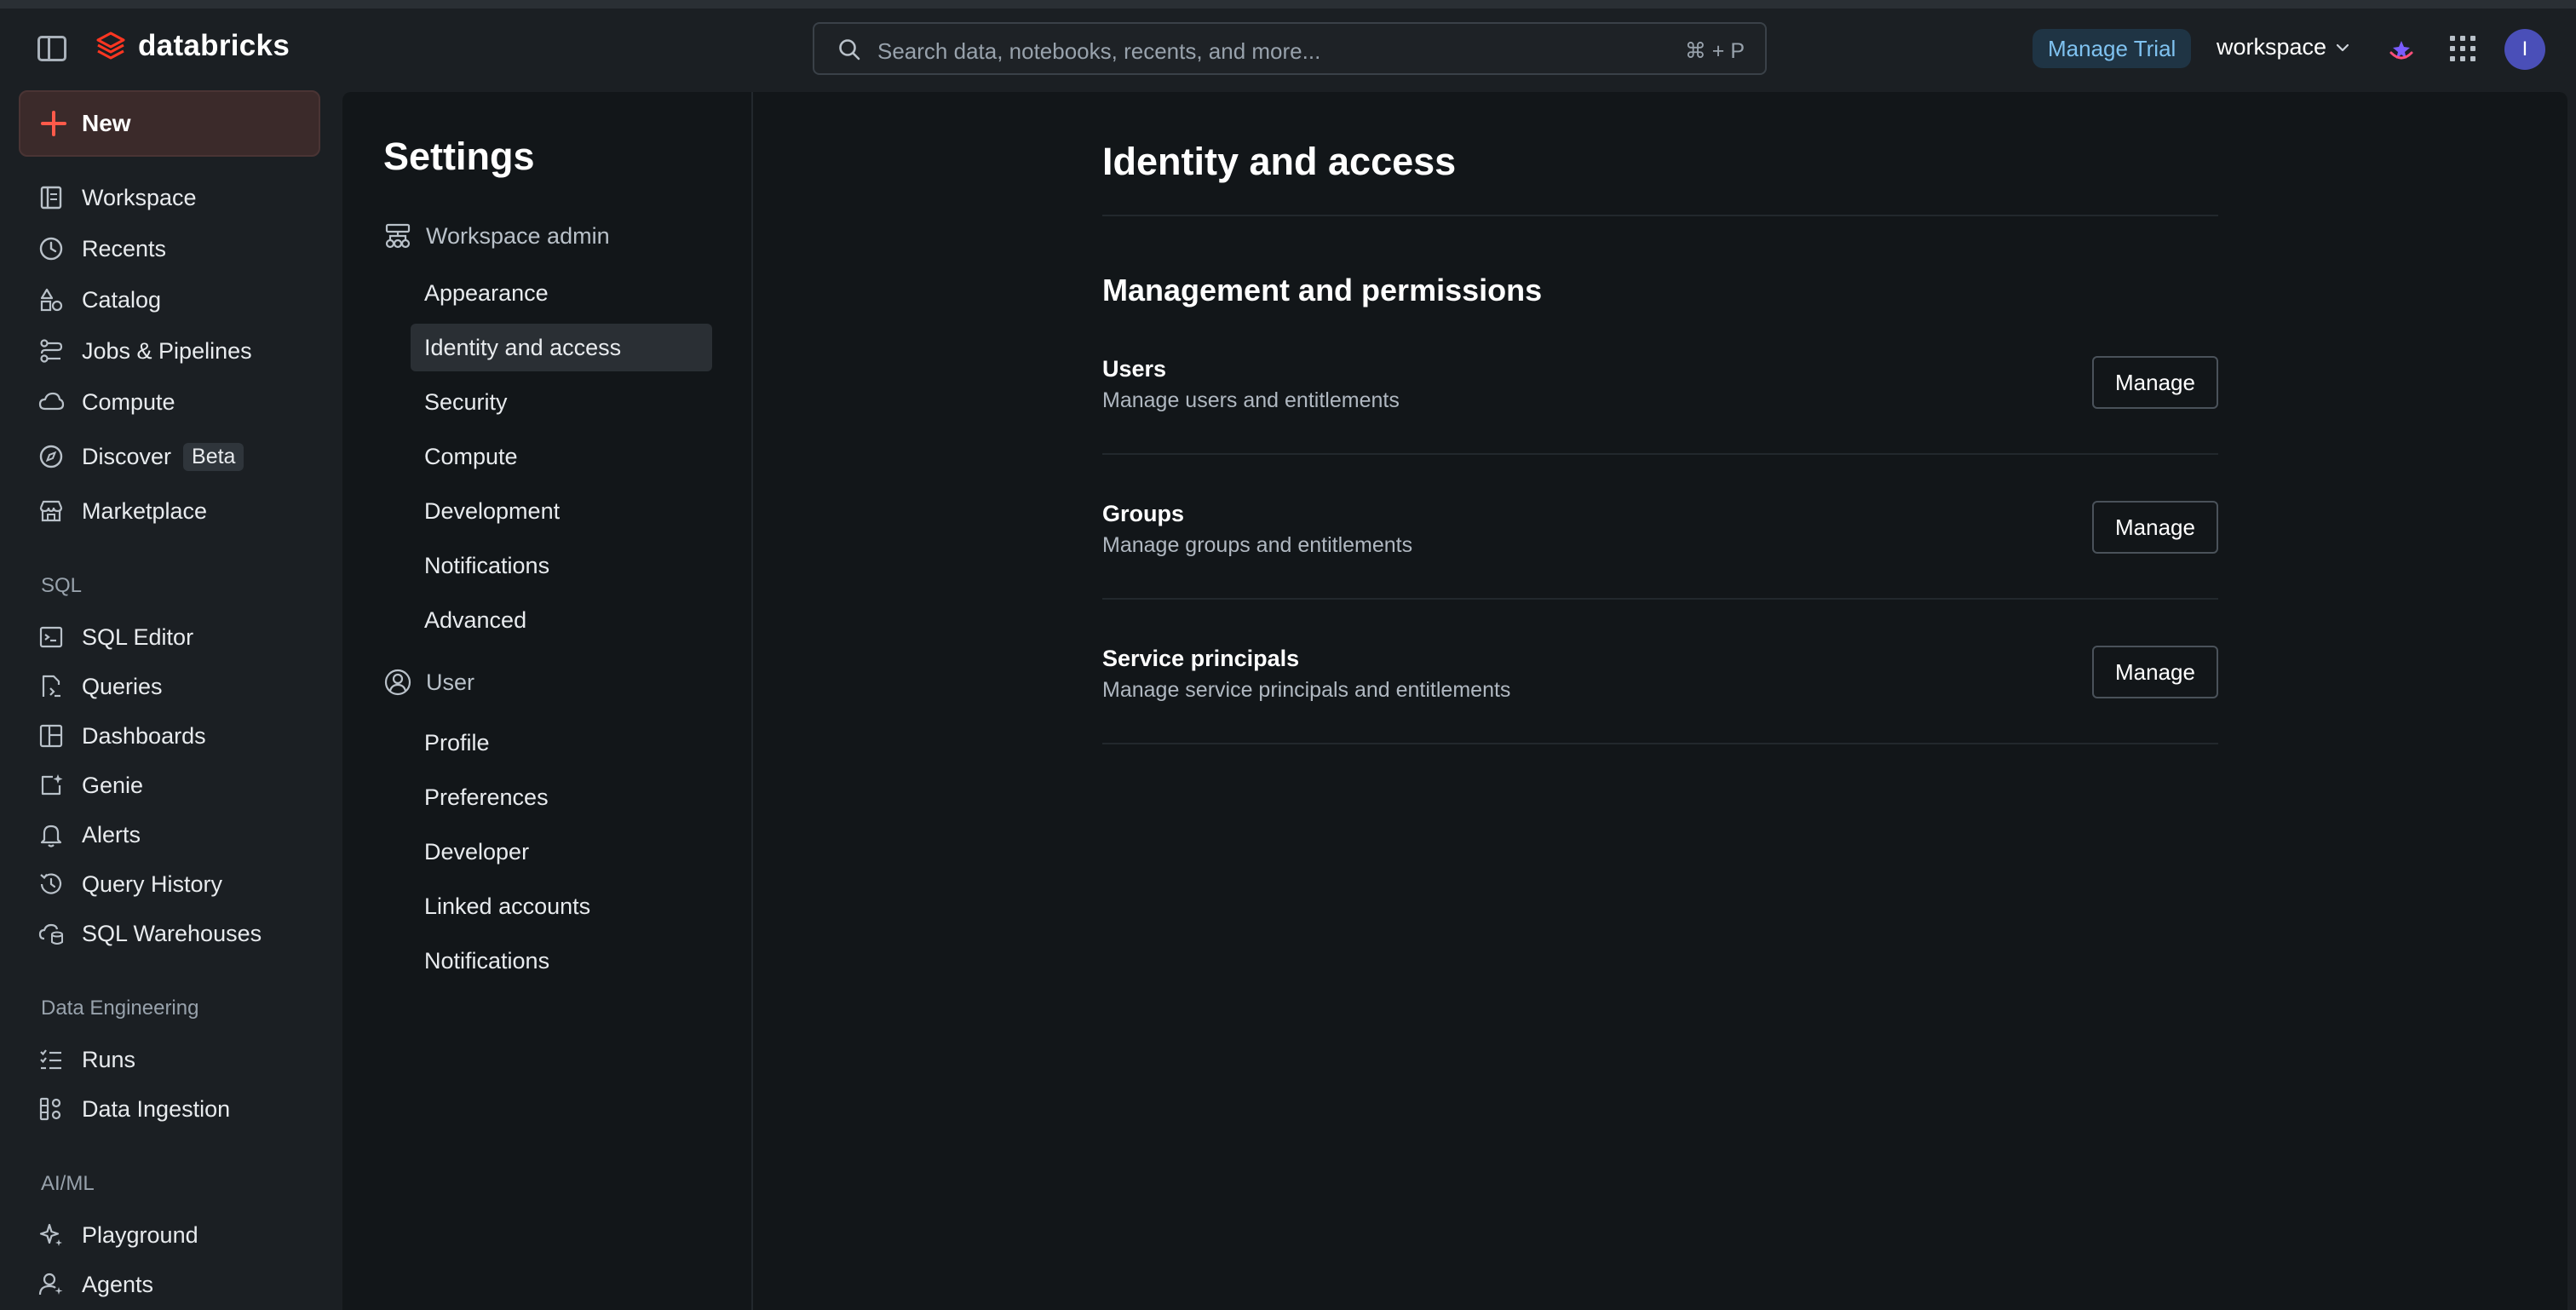  Describe the element at coordinates (107, 123) in the screenshot. I see `new-label: New` at that location.